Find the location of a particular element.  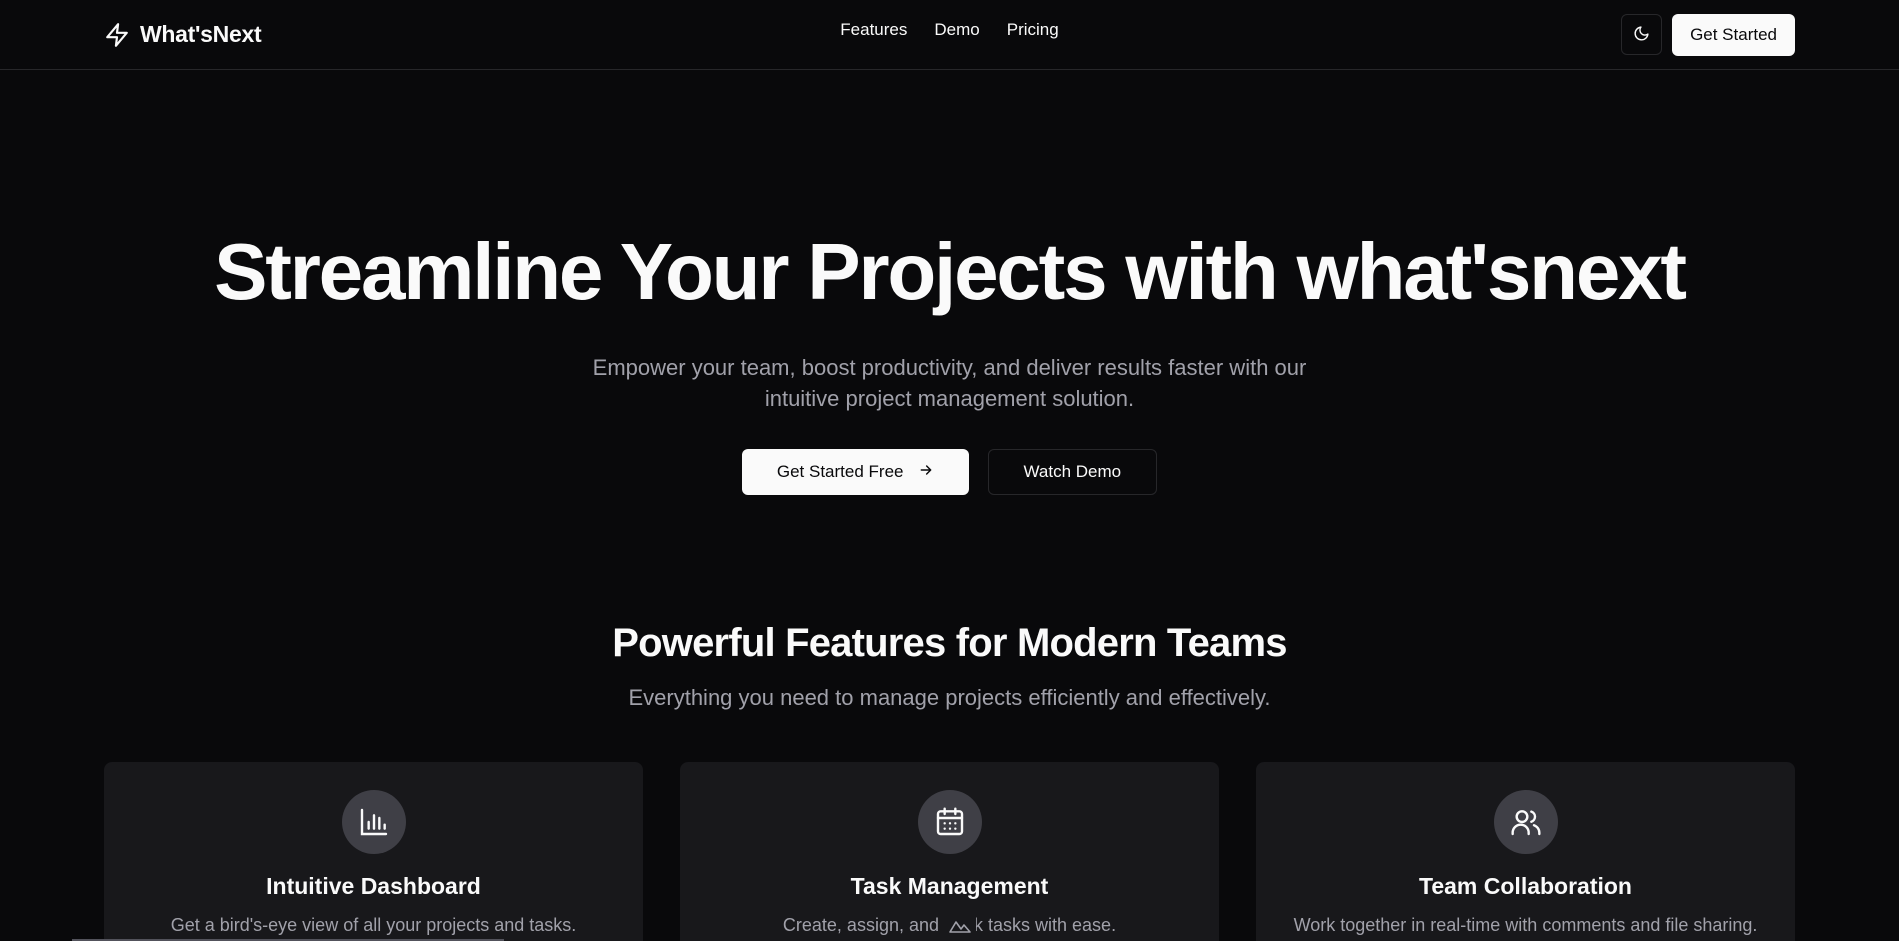

get-started-button: Get Started is located at coordinates (1733, 34).